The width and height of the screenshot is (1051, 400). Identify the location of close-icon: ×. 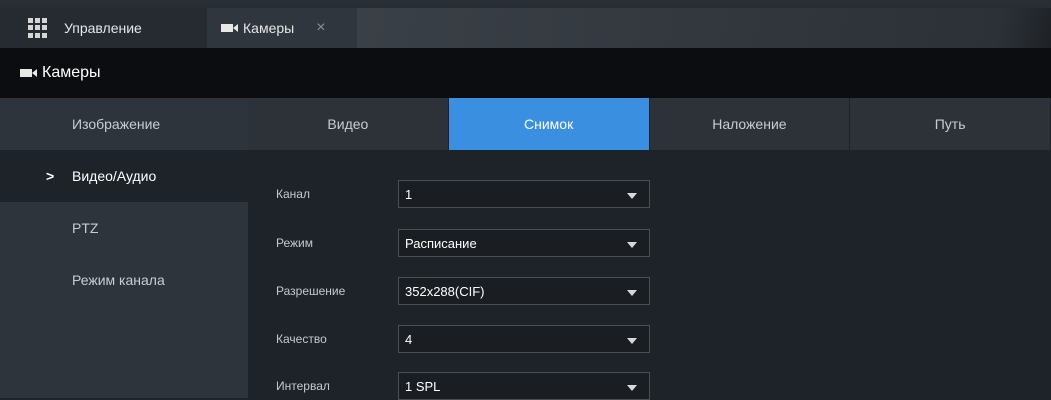
(320, 28).